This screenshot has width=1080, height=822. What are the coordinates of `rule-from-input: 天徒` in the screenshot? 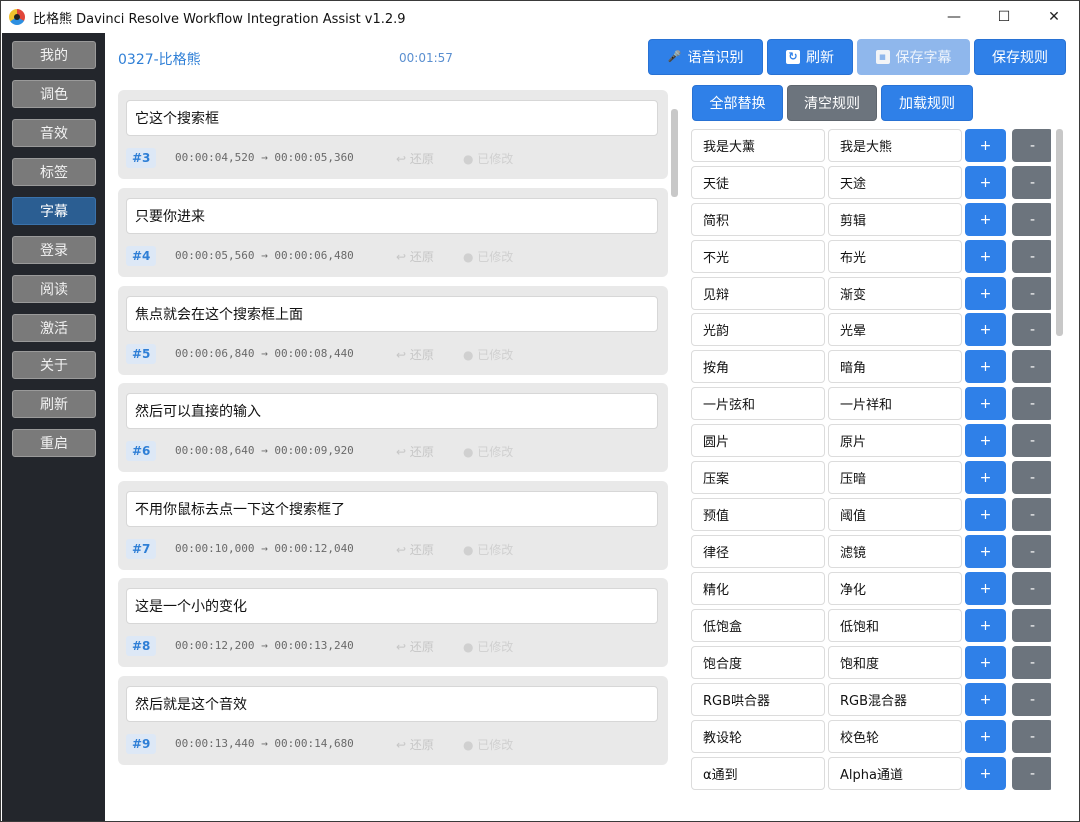 It's located at (758, 182).